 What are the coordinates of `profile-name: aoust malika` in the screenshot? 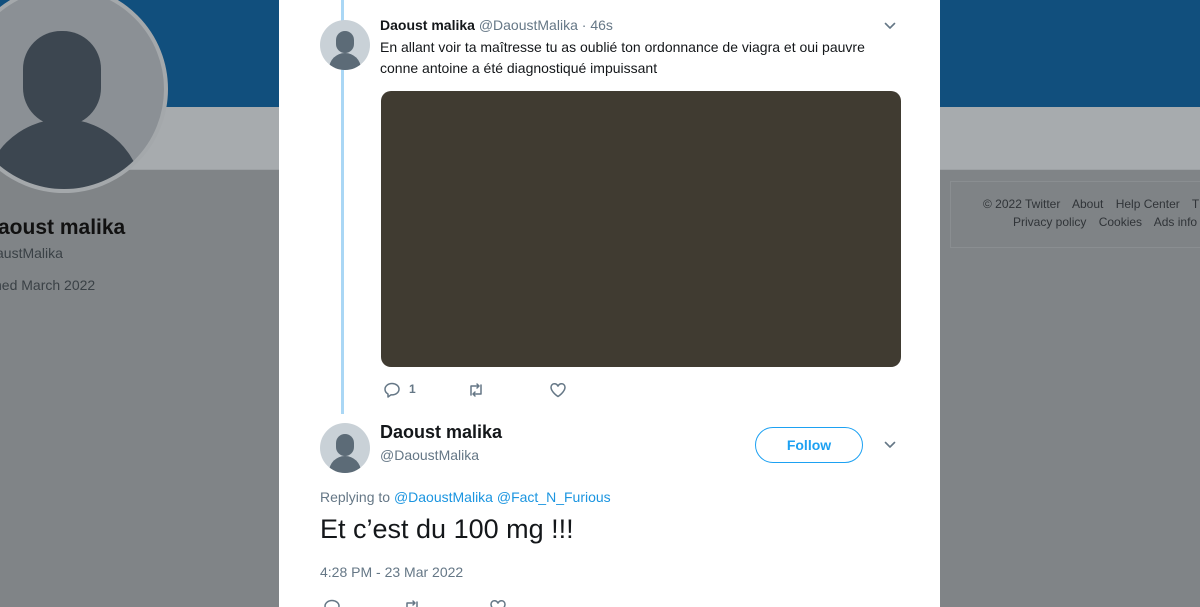 It's located at (63, 227).